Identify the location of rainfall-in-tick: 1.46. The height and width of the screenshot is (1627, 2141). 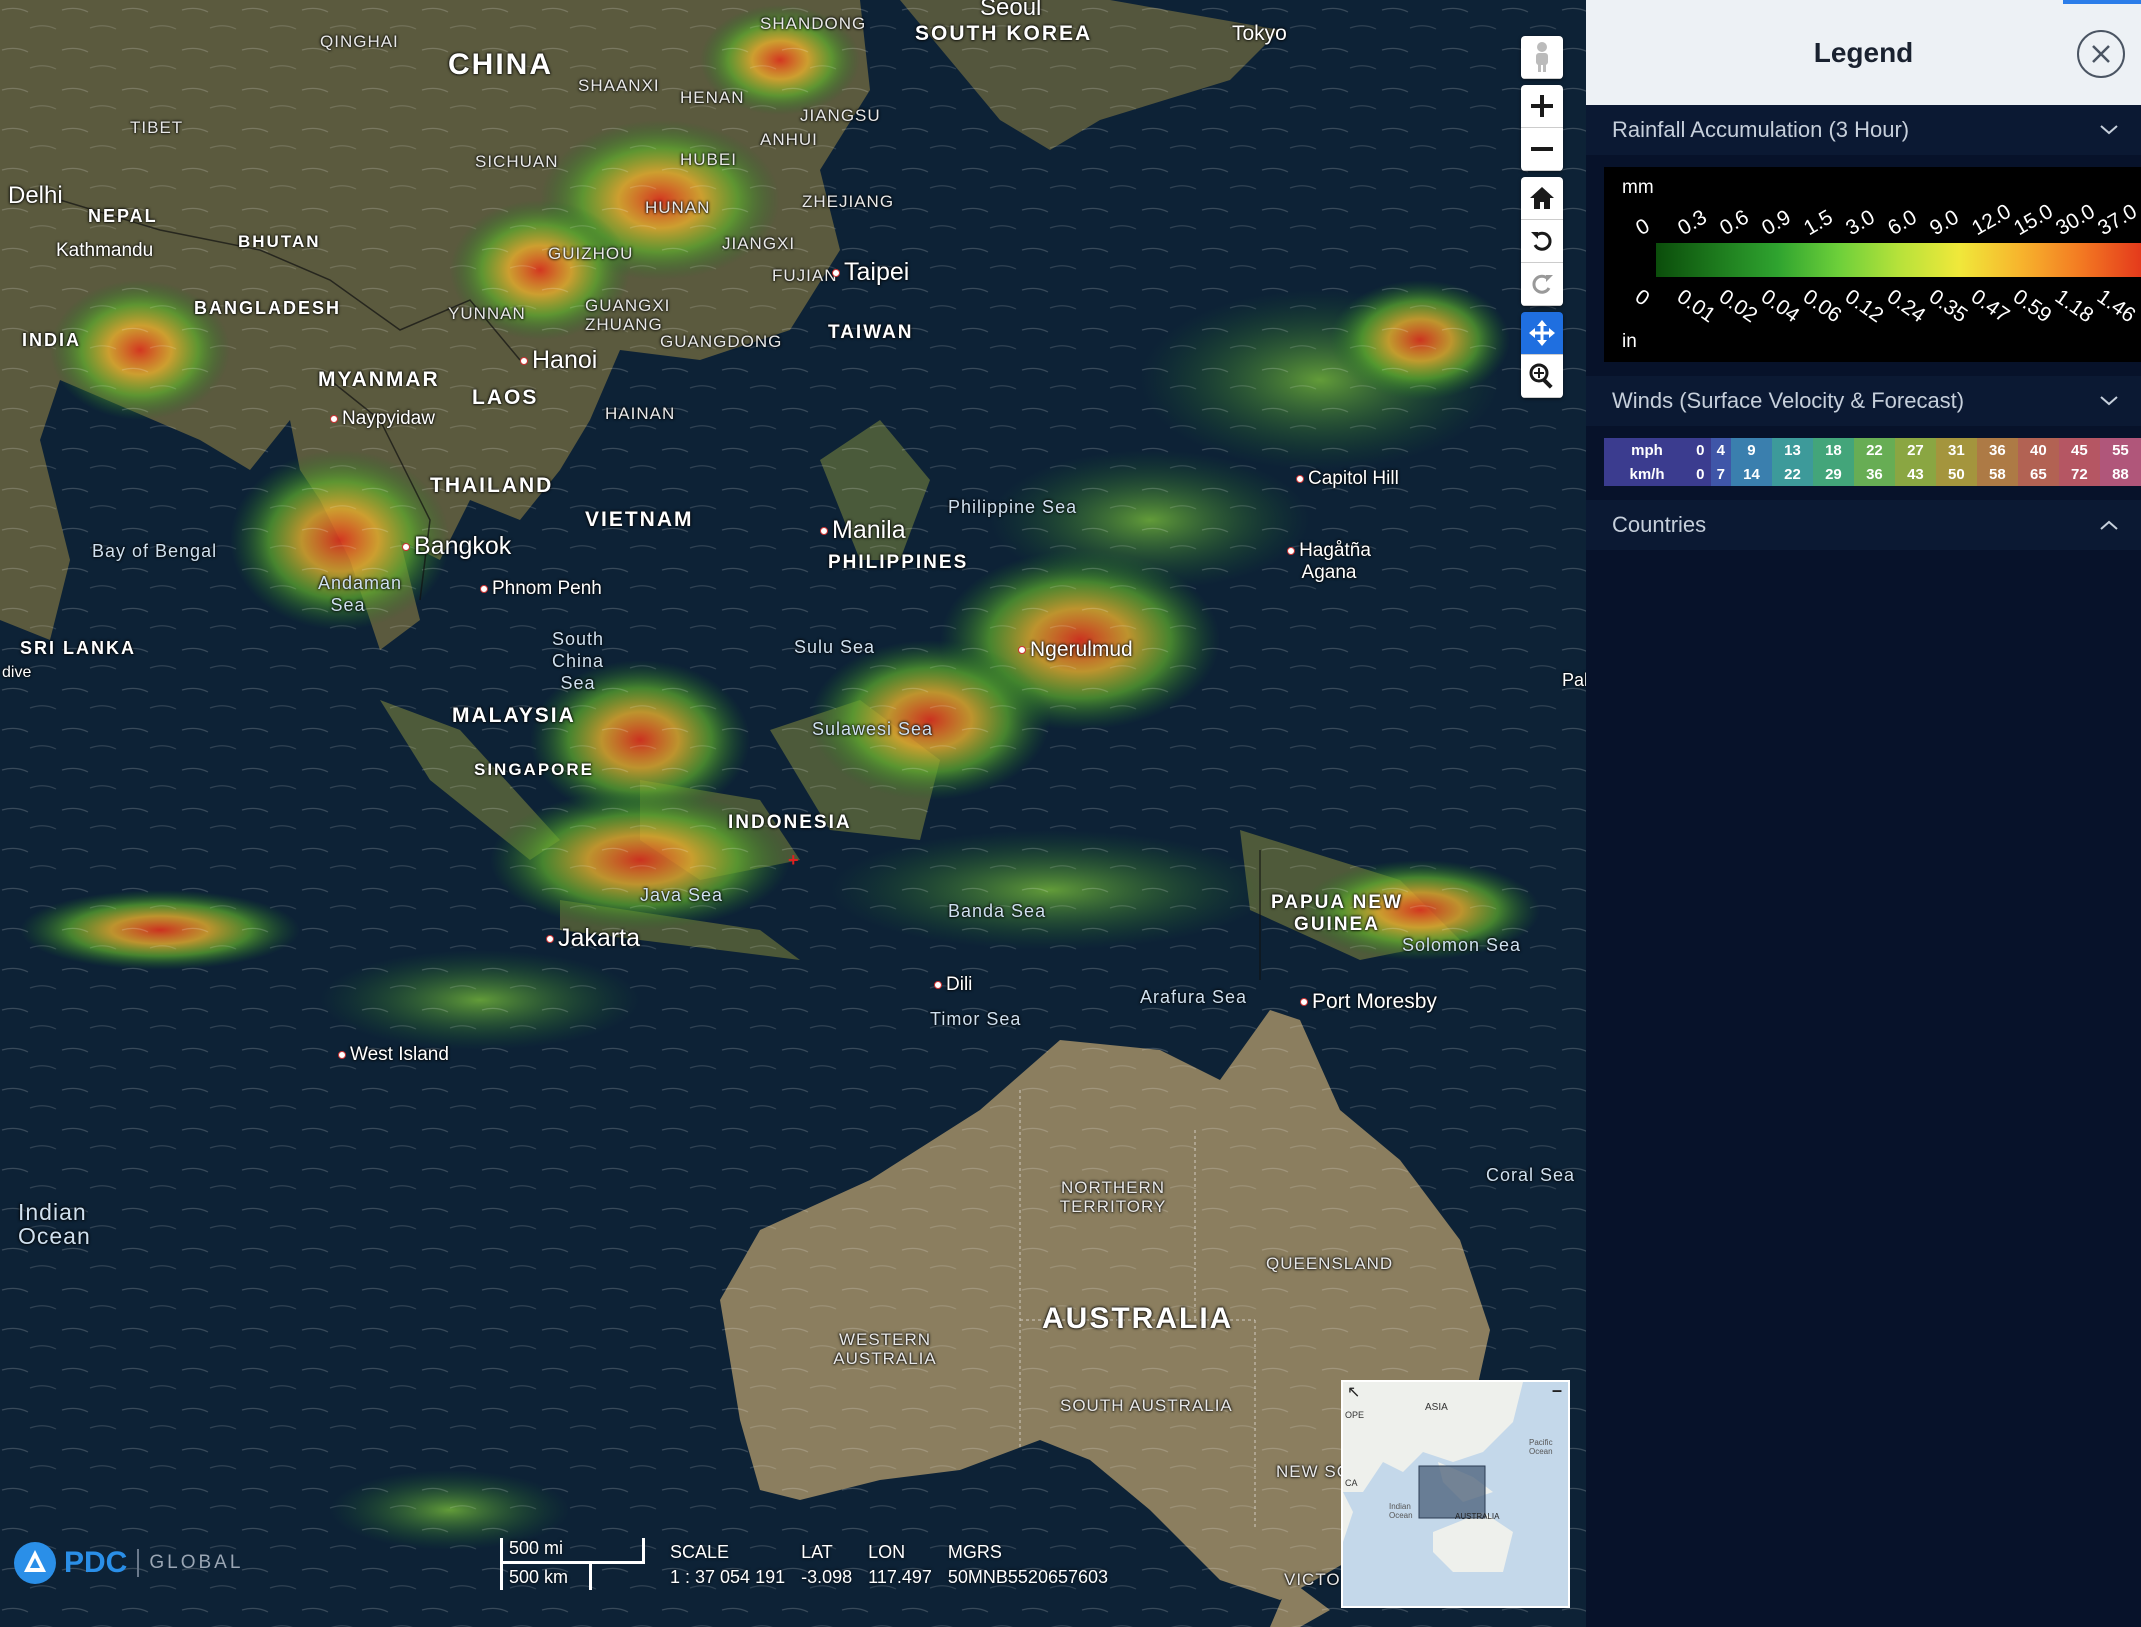
(2116, 306).